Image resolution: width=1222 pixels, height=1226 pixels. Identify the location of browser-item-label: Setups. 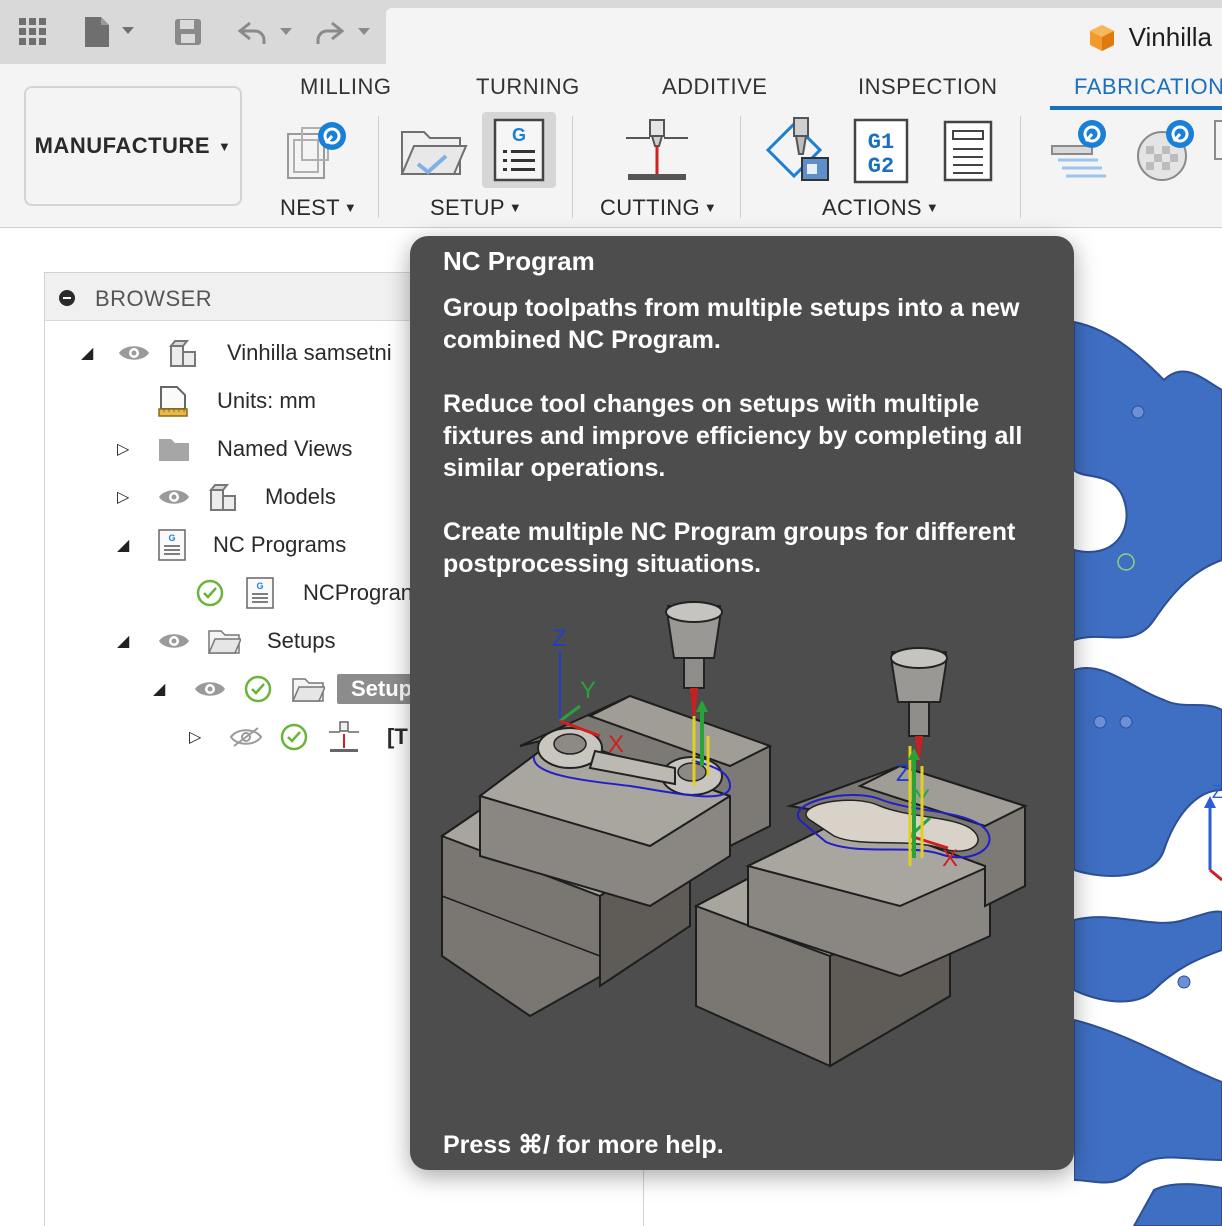
(301, 640).